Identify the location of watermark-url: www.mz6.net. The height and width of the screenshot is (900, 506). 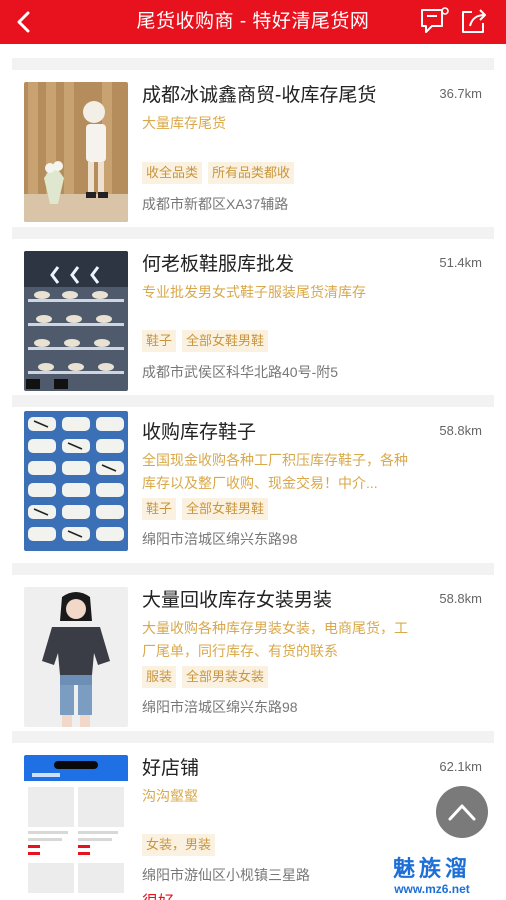
(432, 889).